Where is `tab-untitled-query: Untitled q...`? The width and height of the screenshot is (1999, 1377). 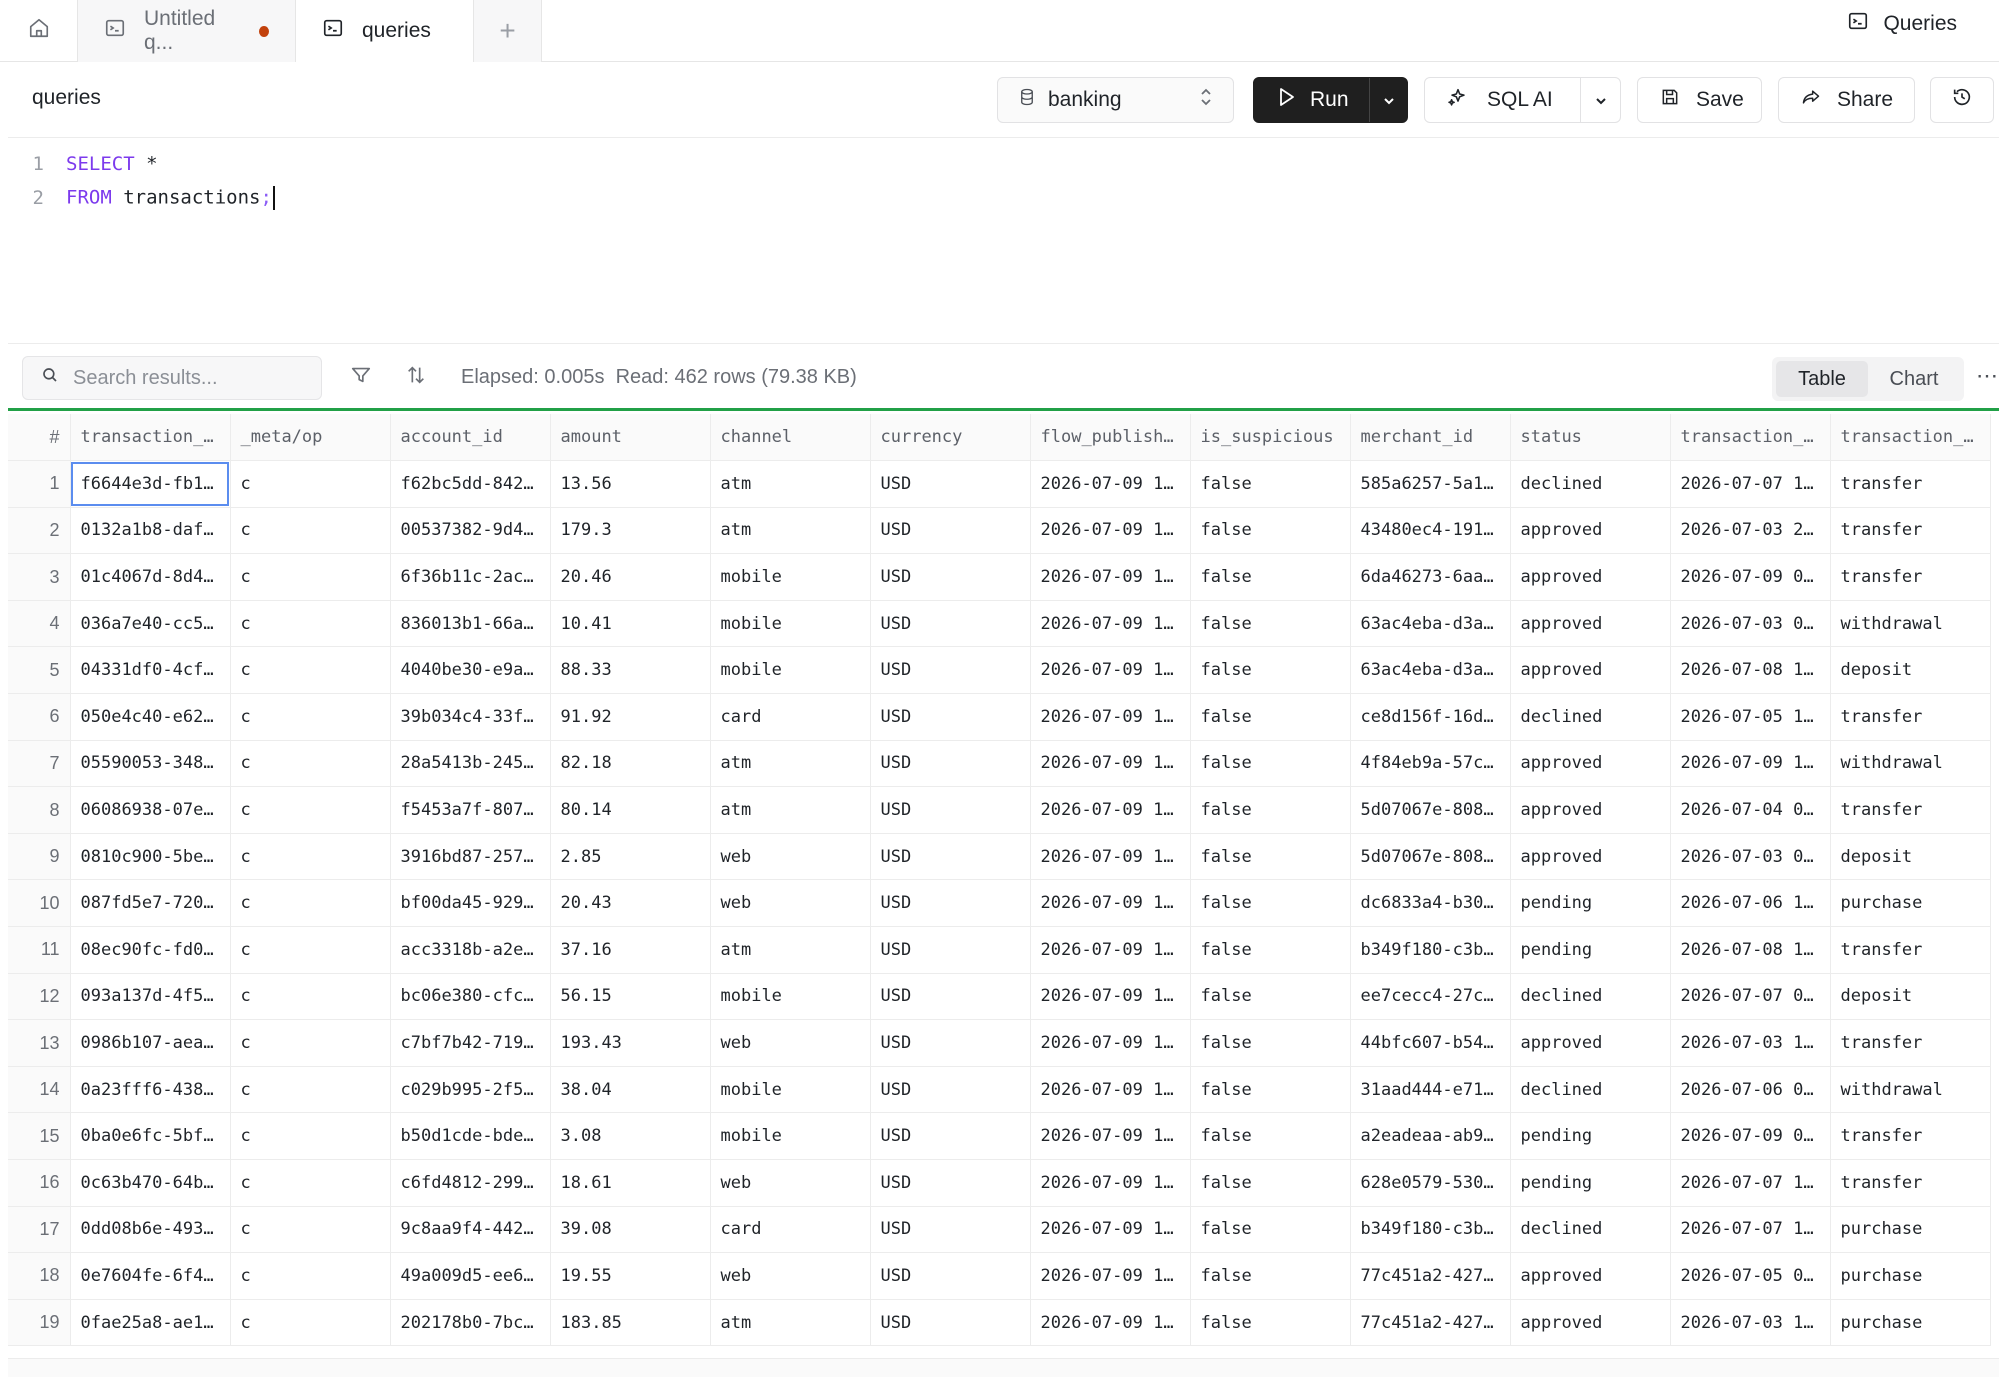
tab-untitled-query: Untitled q... is located at coordinates (187, 31).